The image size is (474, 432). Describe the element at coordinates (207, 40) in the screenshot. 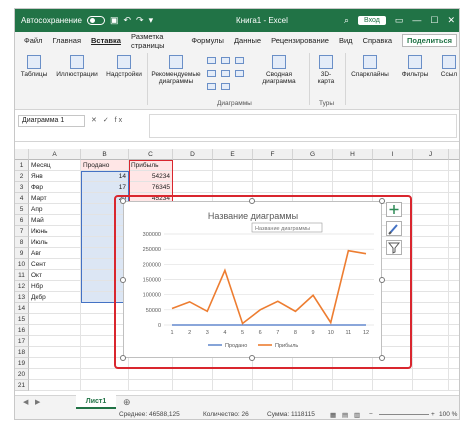

I see `tab-formulas: Формулы` at that location.